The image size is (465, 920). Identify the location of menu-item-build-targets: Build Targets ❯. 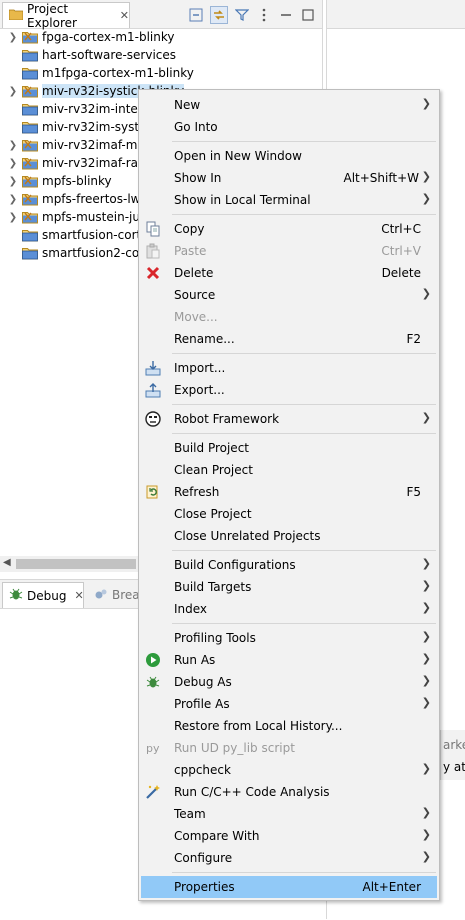
(289, 587).